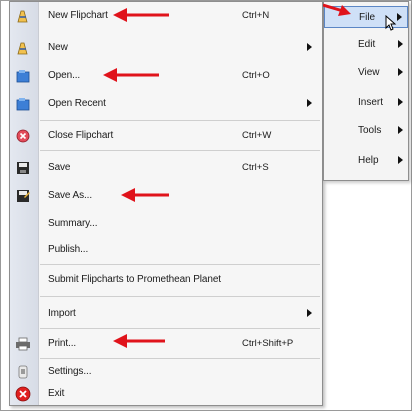 The image size is (412, 411). I want to click on menu-bar-label: Help, so click(368, 160).